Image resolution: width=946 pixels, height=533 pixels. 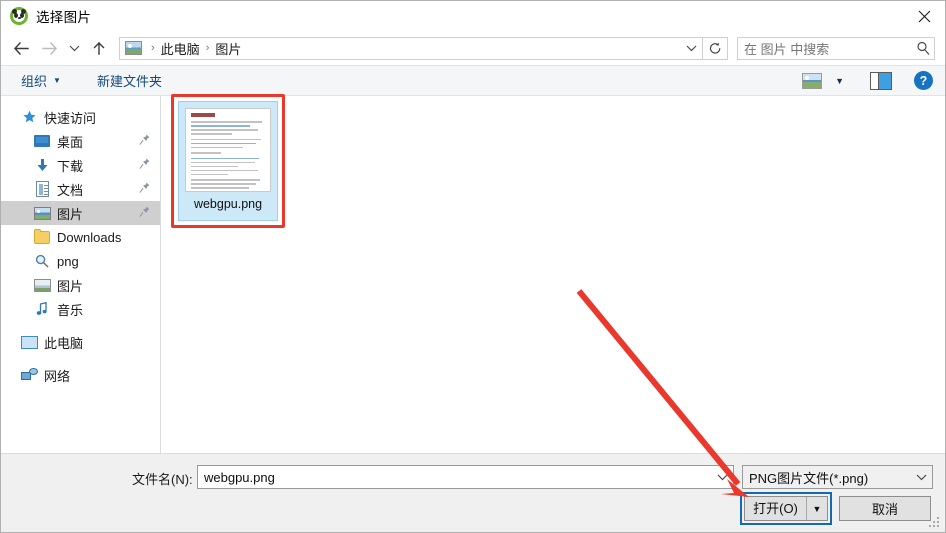 What do you see at coordinates (70, 310) in the screenshot?
I see `sidebar-item-label: 音乐` at bounding box center [70, 310].